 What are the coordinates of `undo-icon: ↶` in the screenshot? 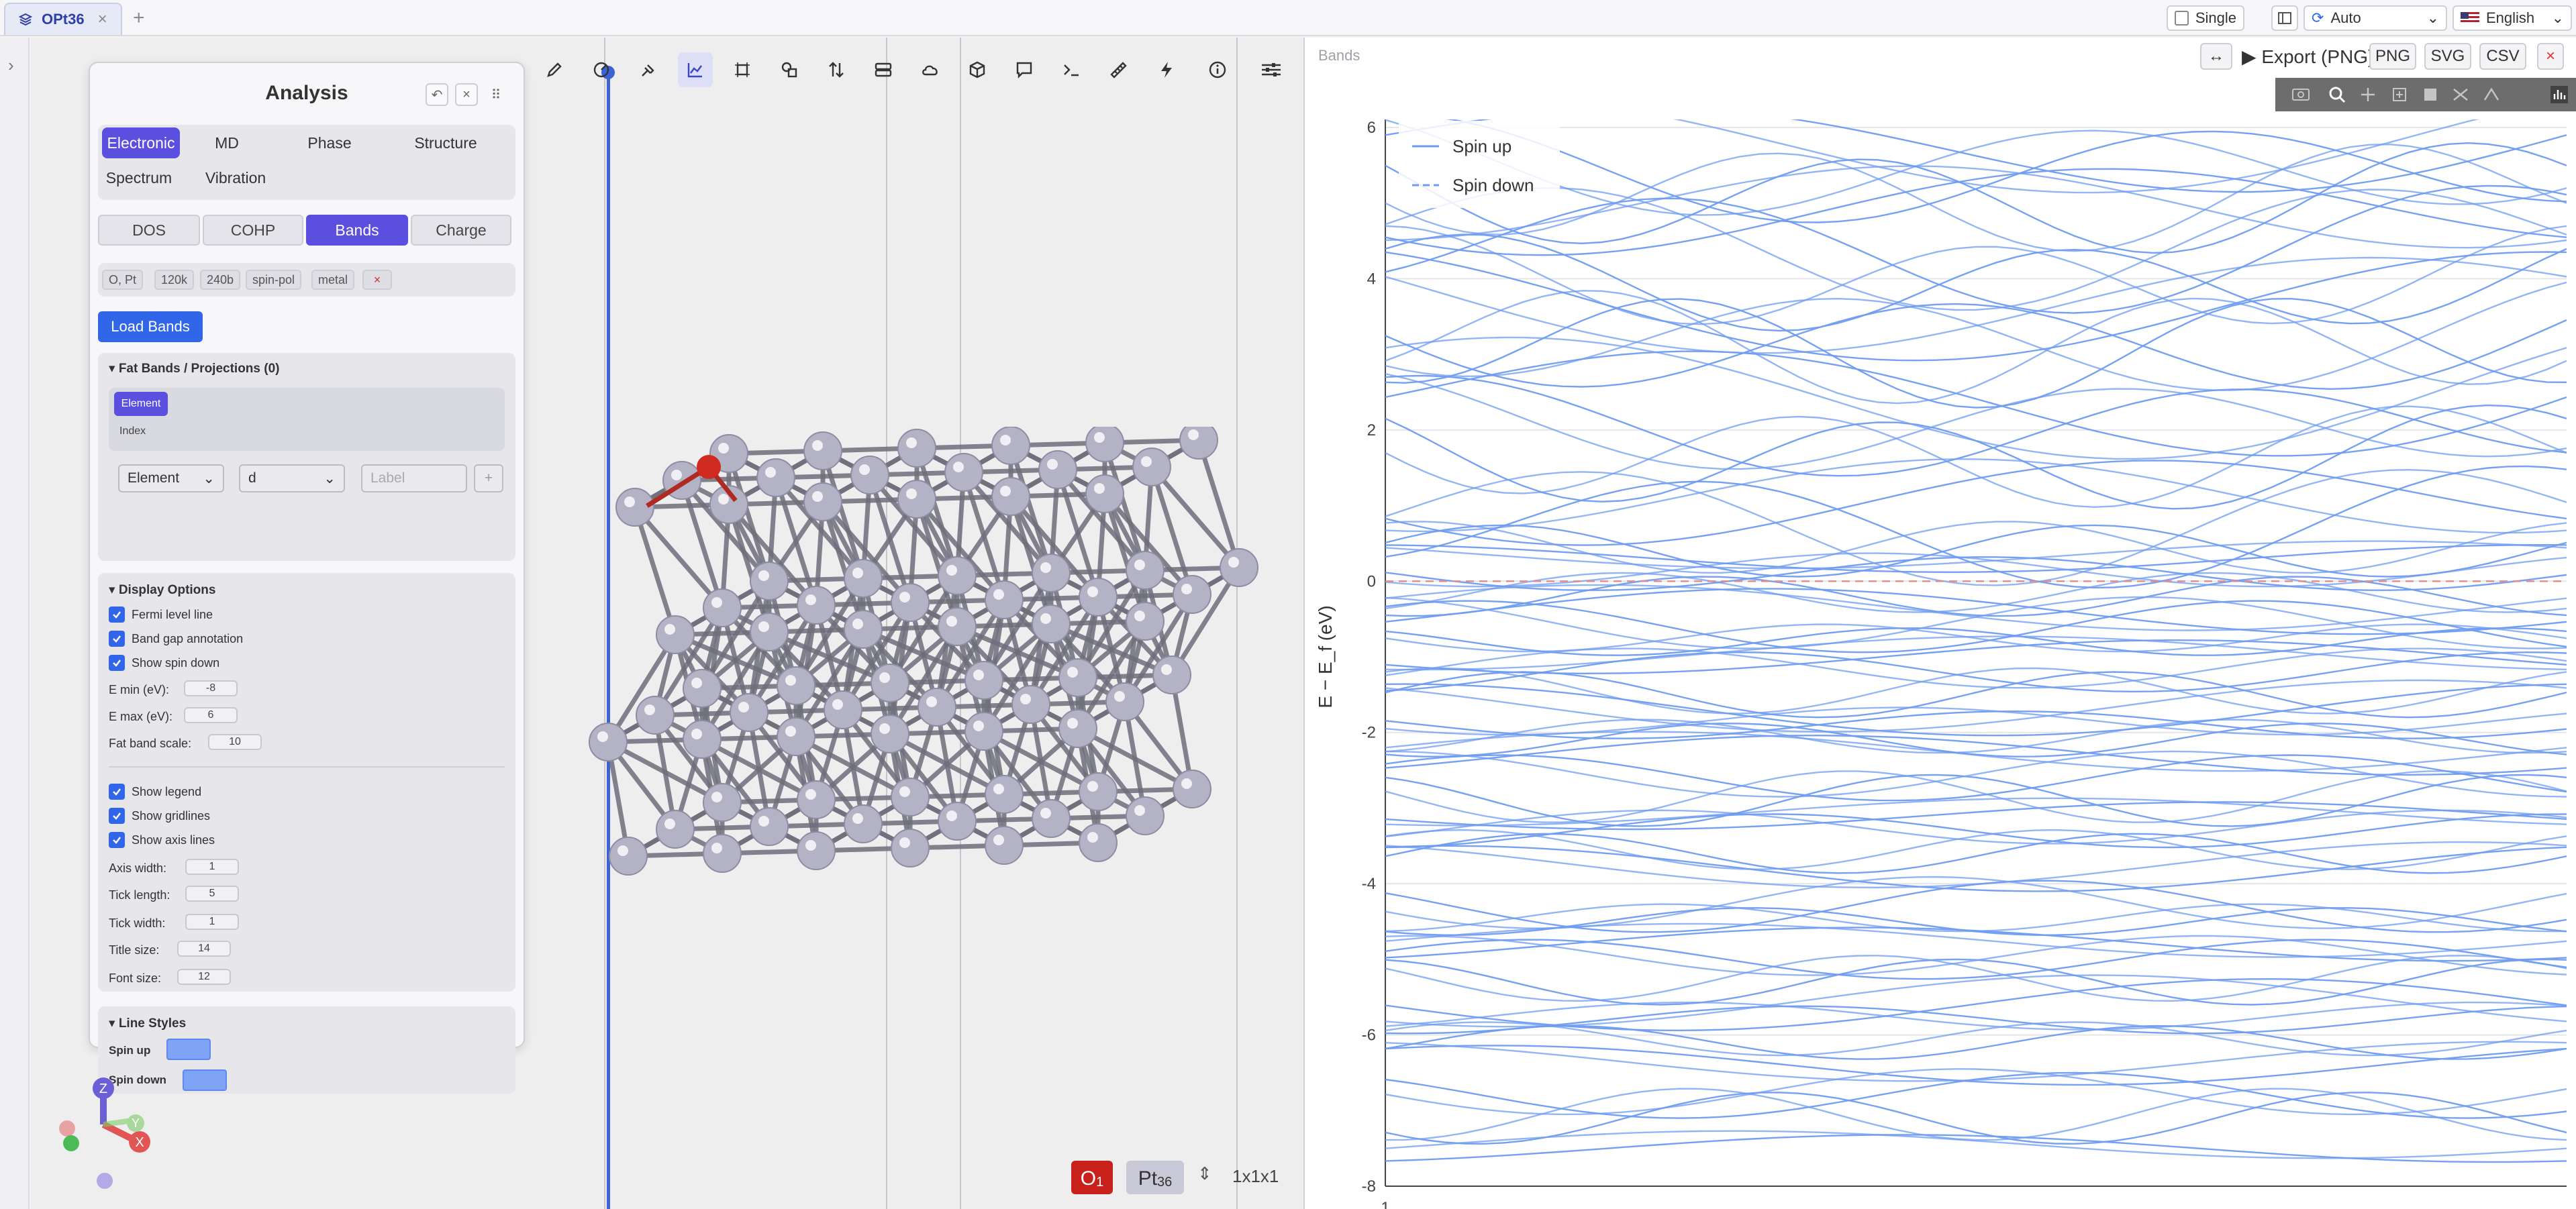 It's located at (437, 94).